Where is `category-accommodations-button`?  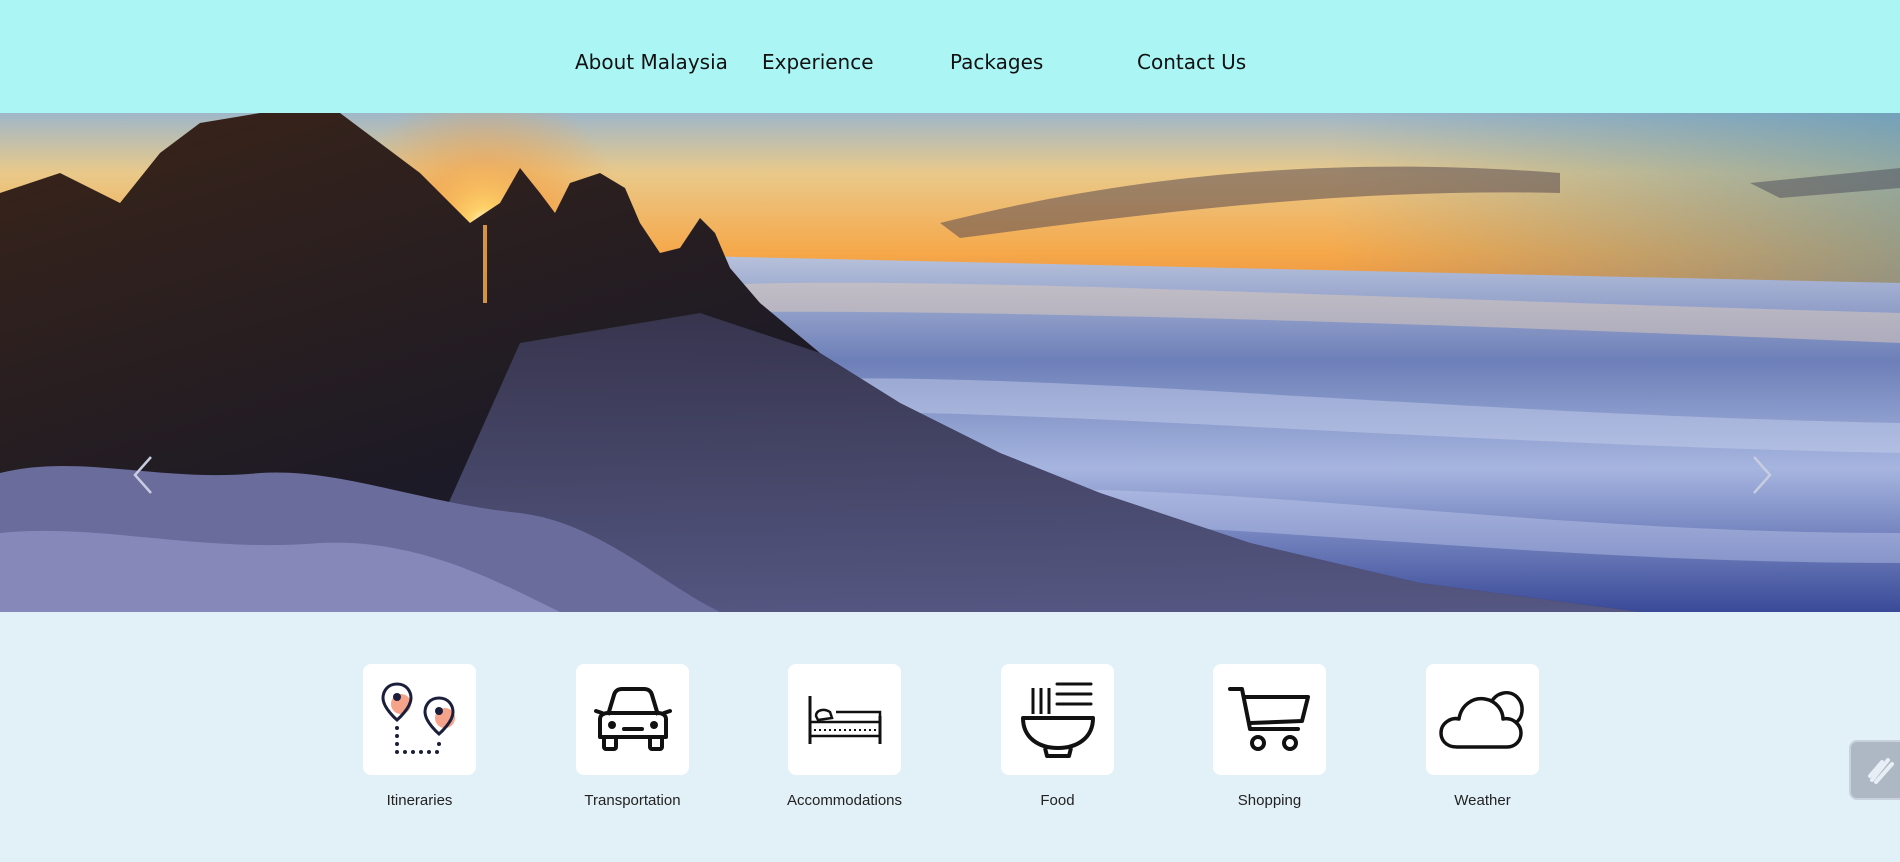 category-accommodations-button is located at coordinates (844, 719).